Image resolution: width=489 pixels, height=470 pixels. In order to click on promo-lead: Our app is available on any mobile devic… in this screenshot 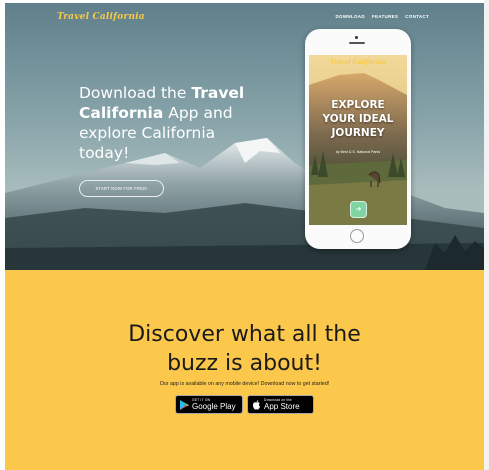, I will do `click(244, 384)`.